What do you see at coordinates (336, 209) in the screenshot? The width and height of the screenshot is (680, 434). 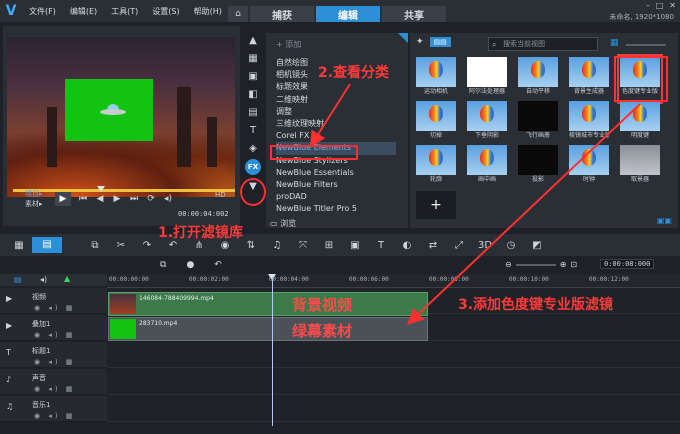 I see `category-item: NewBlue Titler Pro 5` at bounding box center [336, 209].